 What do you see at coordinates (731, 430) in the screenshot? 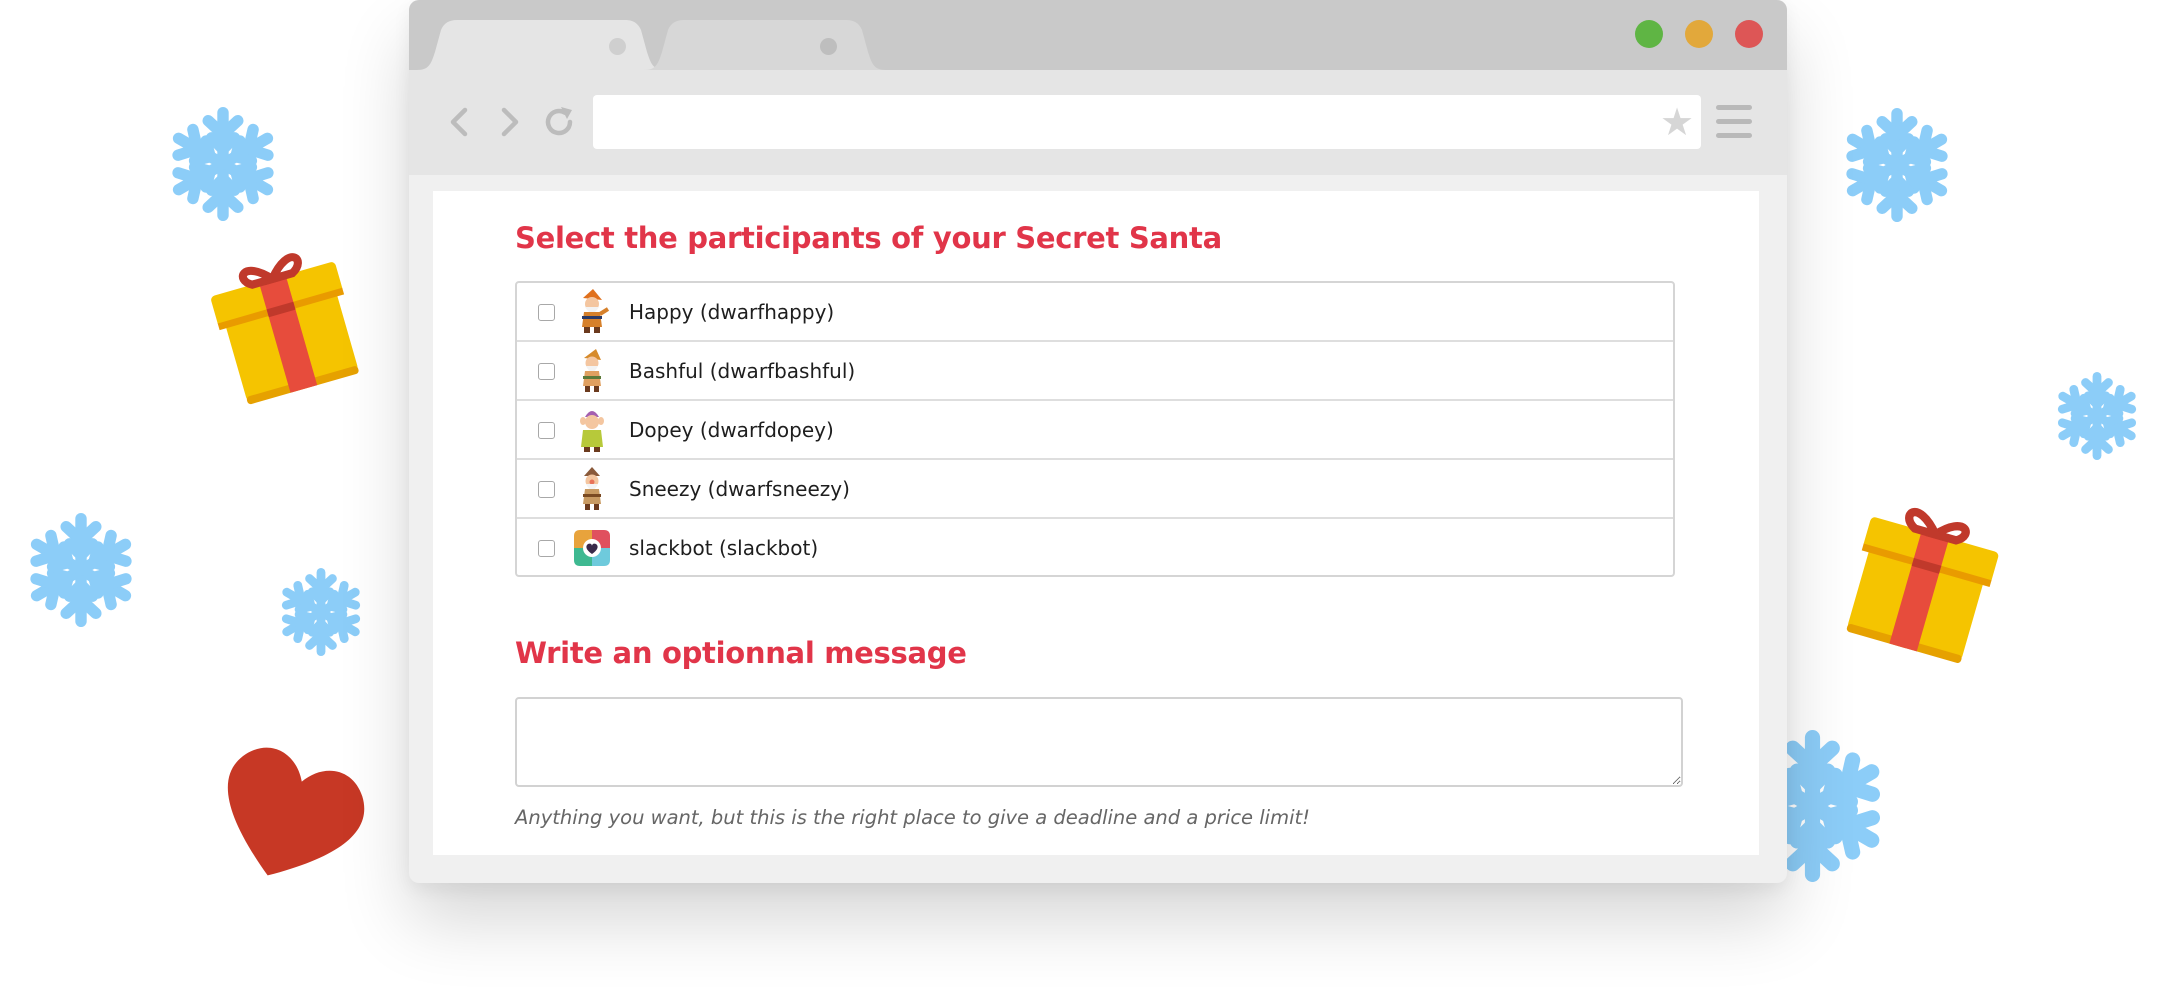
I see `participant-name: Dopey (dwarfdopey)` at bounding box center [731, 430].